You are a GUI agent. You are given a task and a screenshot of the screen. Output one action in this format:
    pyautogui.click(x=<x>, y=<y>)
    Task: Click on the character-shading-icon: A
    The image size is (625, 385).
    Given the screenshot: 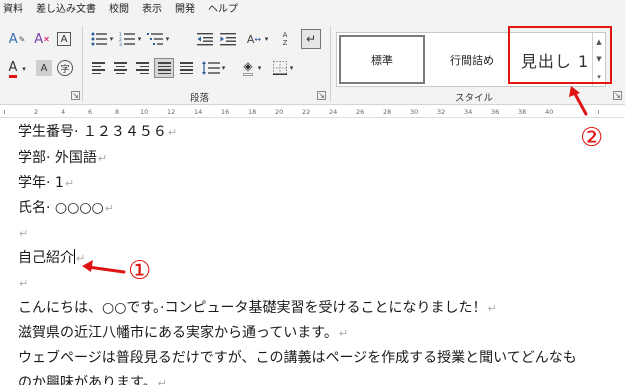 What is the action you would take?
    pyautogui.click(x=44, y=68)
    